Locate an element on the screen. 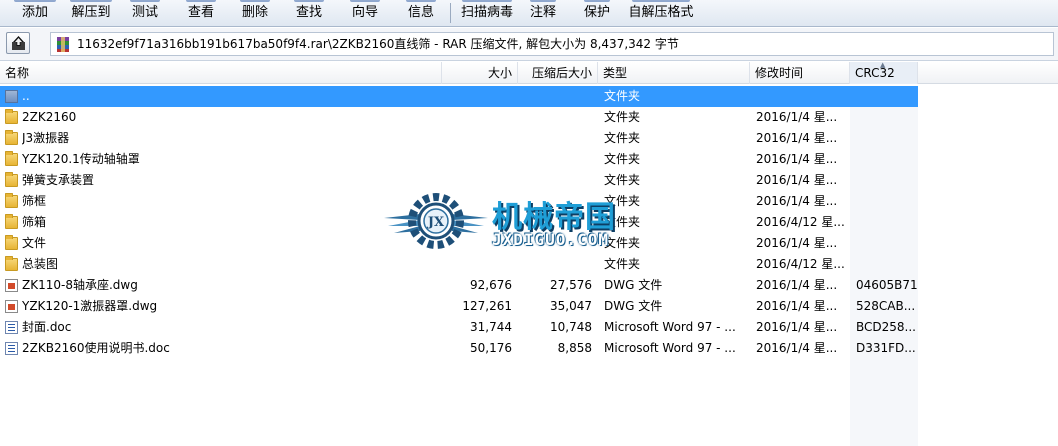  file-name: 总装图 is located at coordinates (40, 264).